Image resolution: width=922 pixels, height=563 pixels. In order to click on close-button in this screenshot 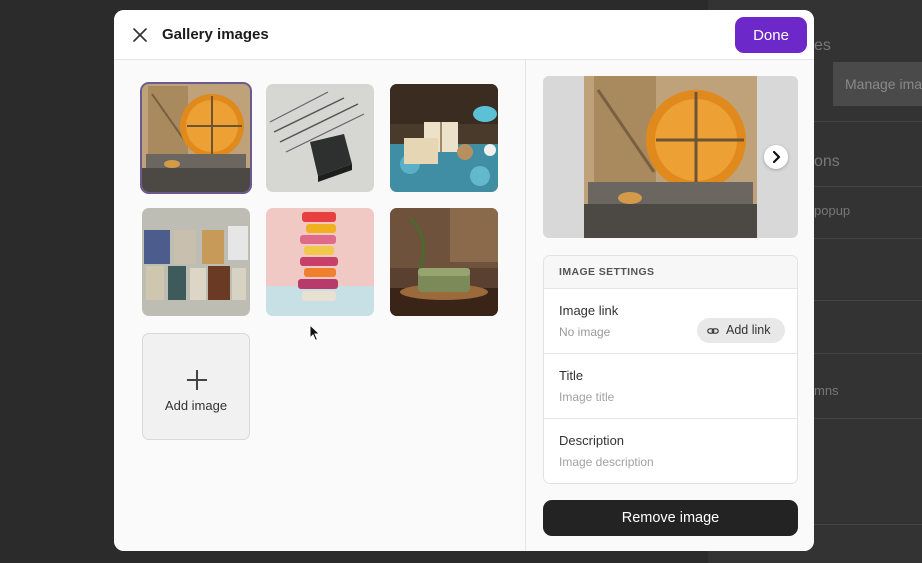, I will do `click(140, 35)`.